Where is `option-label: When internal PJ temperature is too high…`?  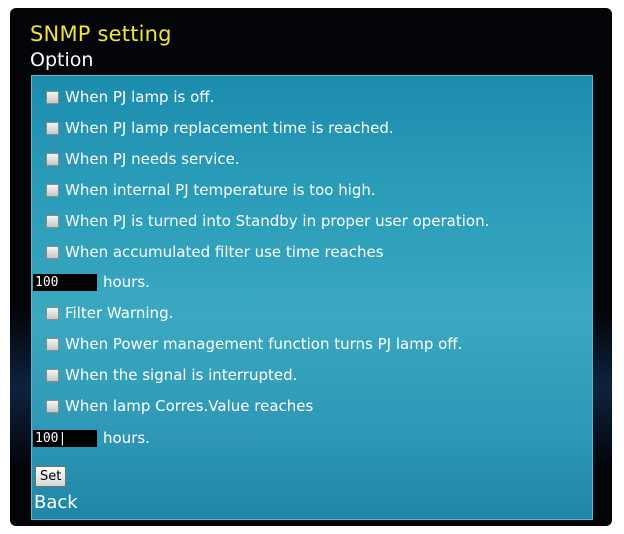
option-label: When internal PJ temperature is too high… is located at coordinates (220, 190).